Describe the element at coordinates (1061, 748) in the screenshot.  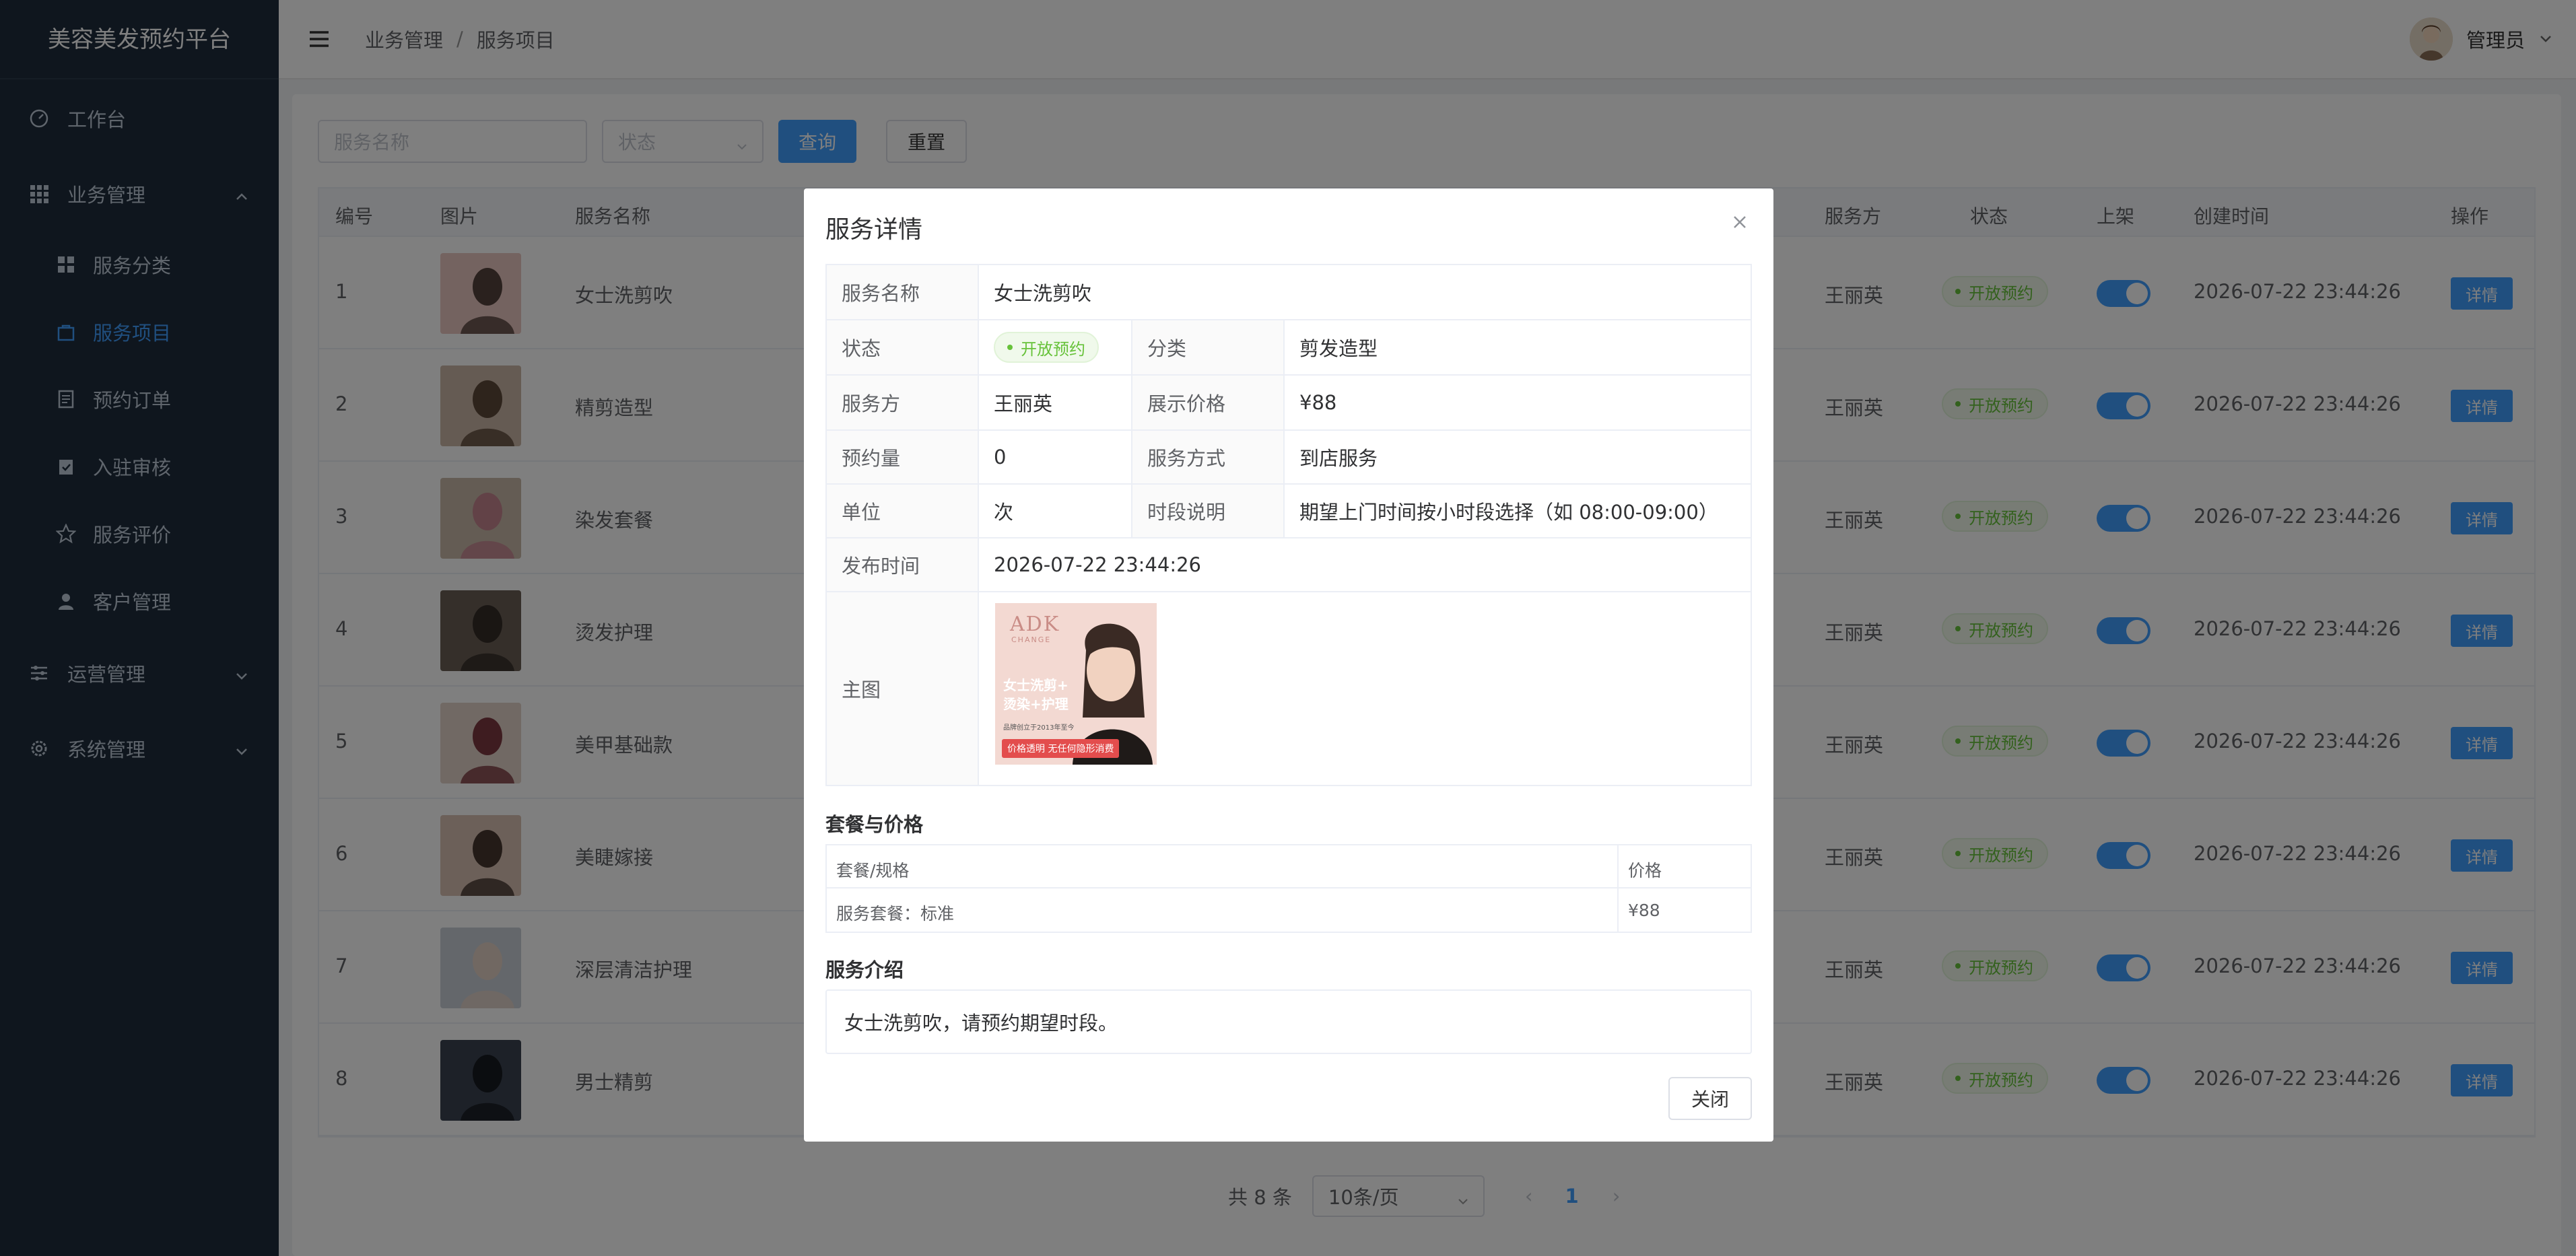
I see `poster-banner: 价格透明 无任何隐形消费` at that location.